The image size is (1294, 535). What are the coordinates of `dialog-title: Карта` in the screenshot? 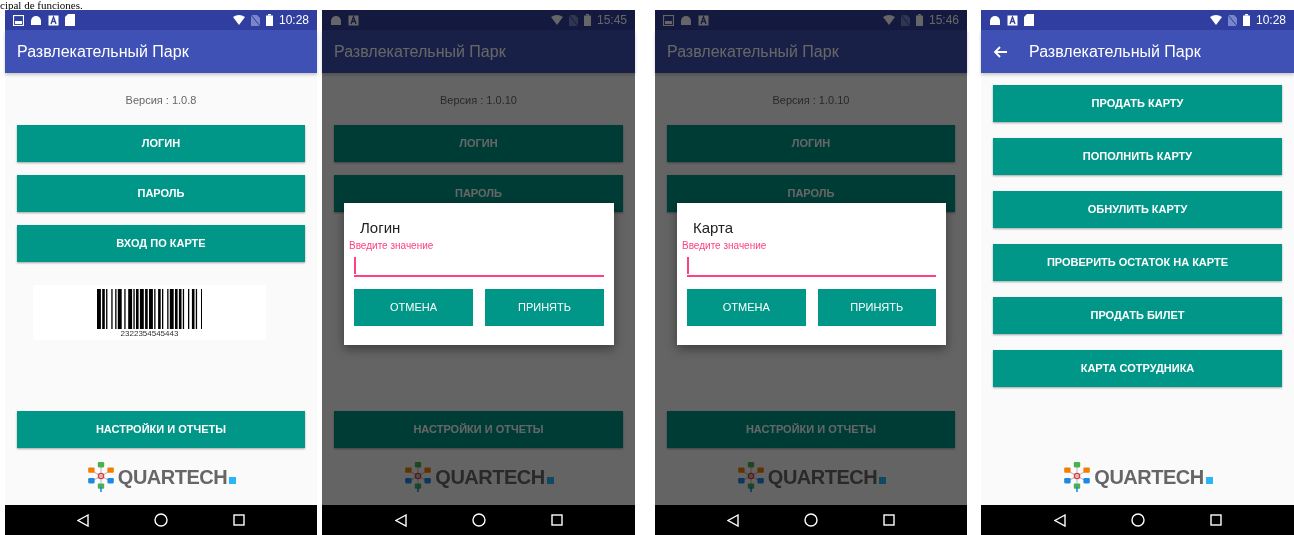 It's located at (714, 228).